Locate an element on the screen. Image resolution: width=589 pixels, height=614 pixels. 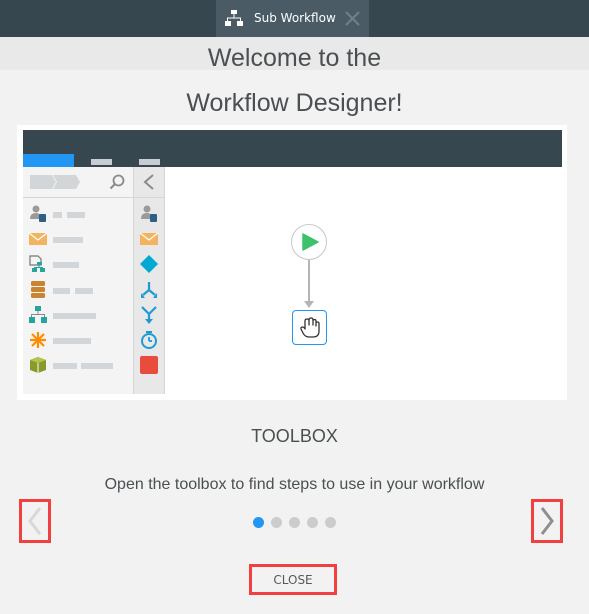
start-node is located at coordinates (309, 242).